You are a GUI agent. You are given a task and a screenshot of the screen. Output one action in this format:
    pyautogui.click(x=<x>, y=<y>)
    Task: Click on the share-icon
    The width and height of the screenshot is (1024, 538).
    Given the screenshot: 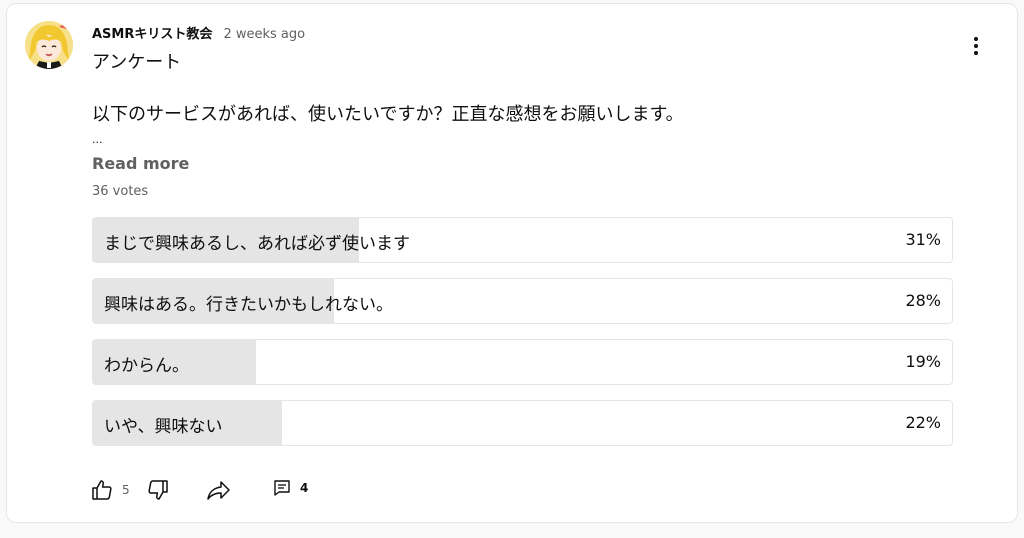 What is the action you would take?
    pyautogui.click(x=218, y=490)
    